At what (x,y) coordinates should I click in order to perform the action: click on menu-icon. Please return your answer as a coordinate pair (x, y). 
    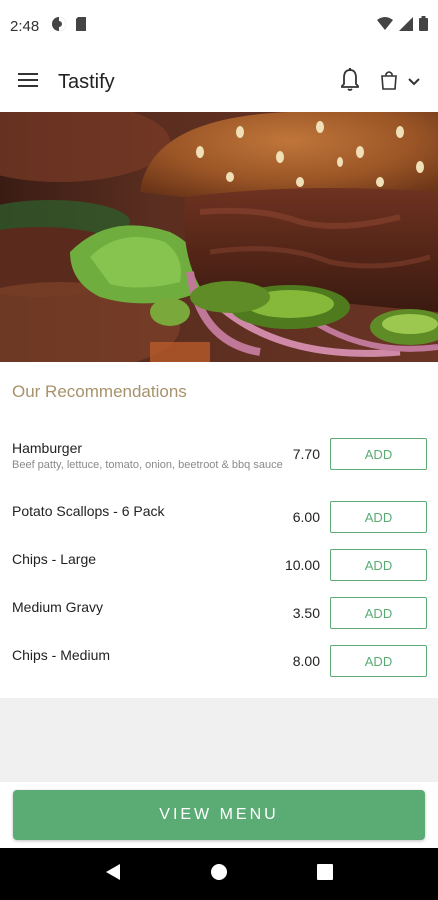
    Looking at the image, I should click on (28, 82).